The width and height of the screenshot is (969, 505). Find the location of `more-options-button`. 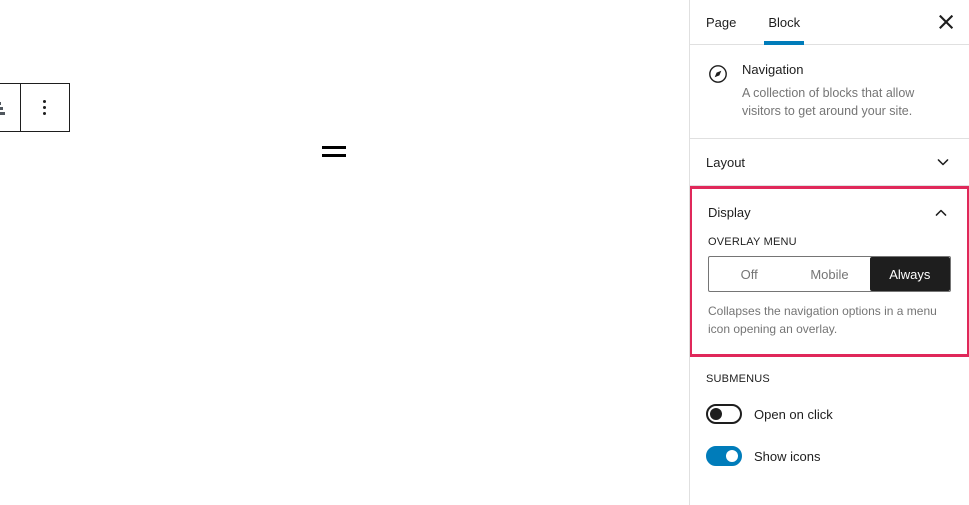

more-options-button is located at coordinates (45, 107).